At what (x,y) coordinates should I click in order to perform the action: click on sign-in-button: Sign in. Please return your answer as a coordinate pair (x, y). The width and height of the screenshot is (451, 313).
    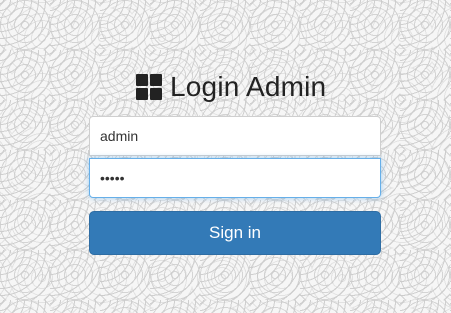
    Looking at the image, I should click on (235, 233).